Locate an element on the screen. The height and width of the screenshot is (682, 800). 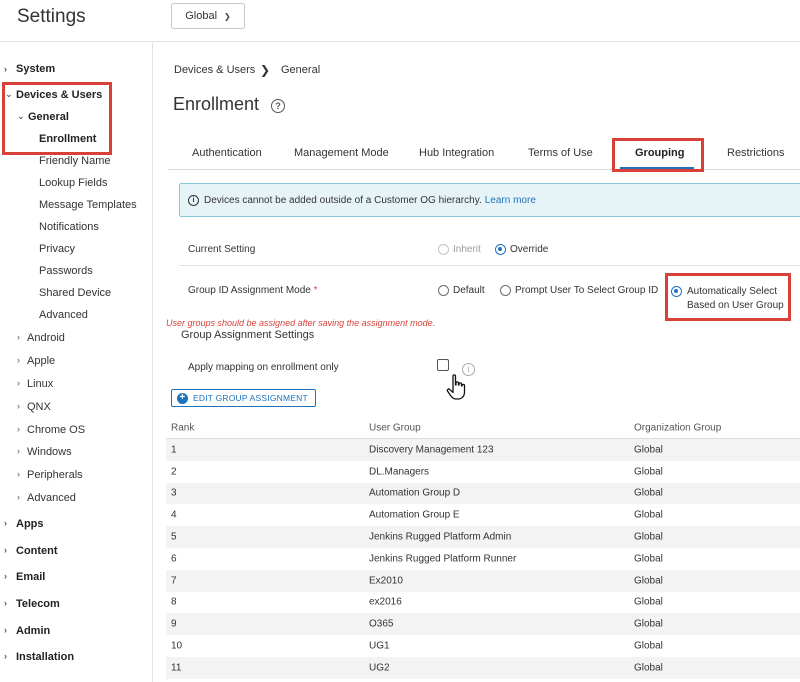
table-row: 10 UG1 Global is located at coordinates (483, 646).